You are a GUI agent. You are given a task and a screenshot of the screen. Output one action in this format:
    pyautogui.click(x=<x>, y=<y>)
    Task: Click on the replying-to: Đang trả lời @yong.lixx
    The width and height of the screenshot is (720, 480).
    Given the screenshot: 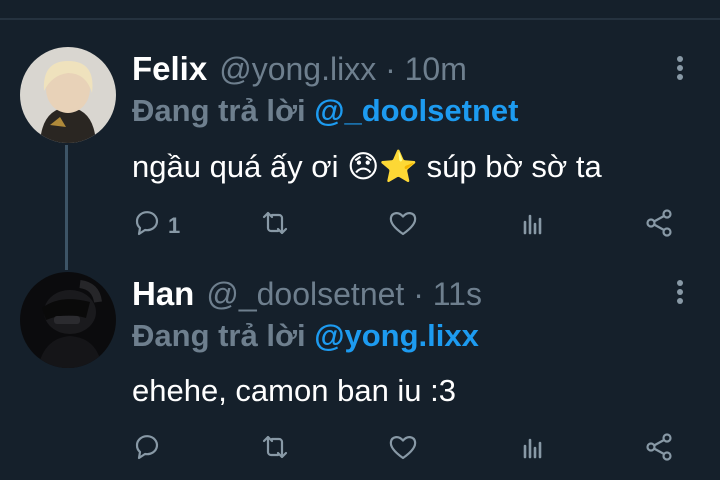 What is the action you would take?
    pyautogui.click(x=305, y=336)
    